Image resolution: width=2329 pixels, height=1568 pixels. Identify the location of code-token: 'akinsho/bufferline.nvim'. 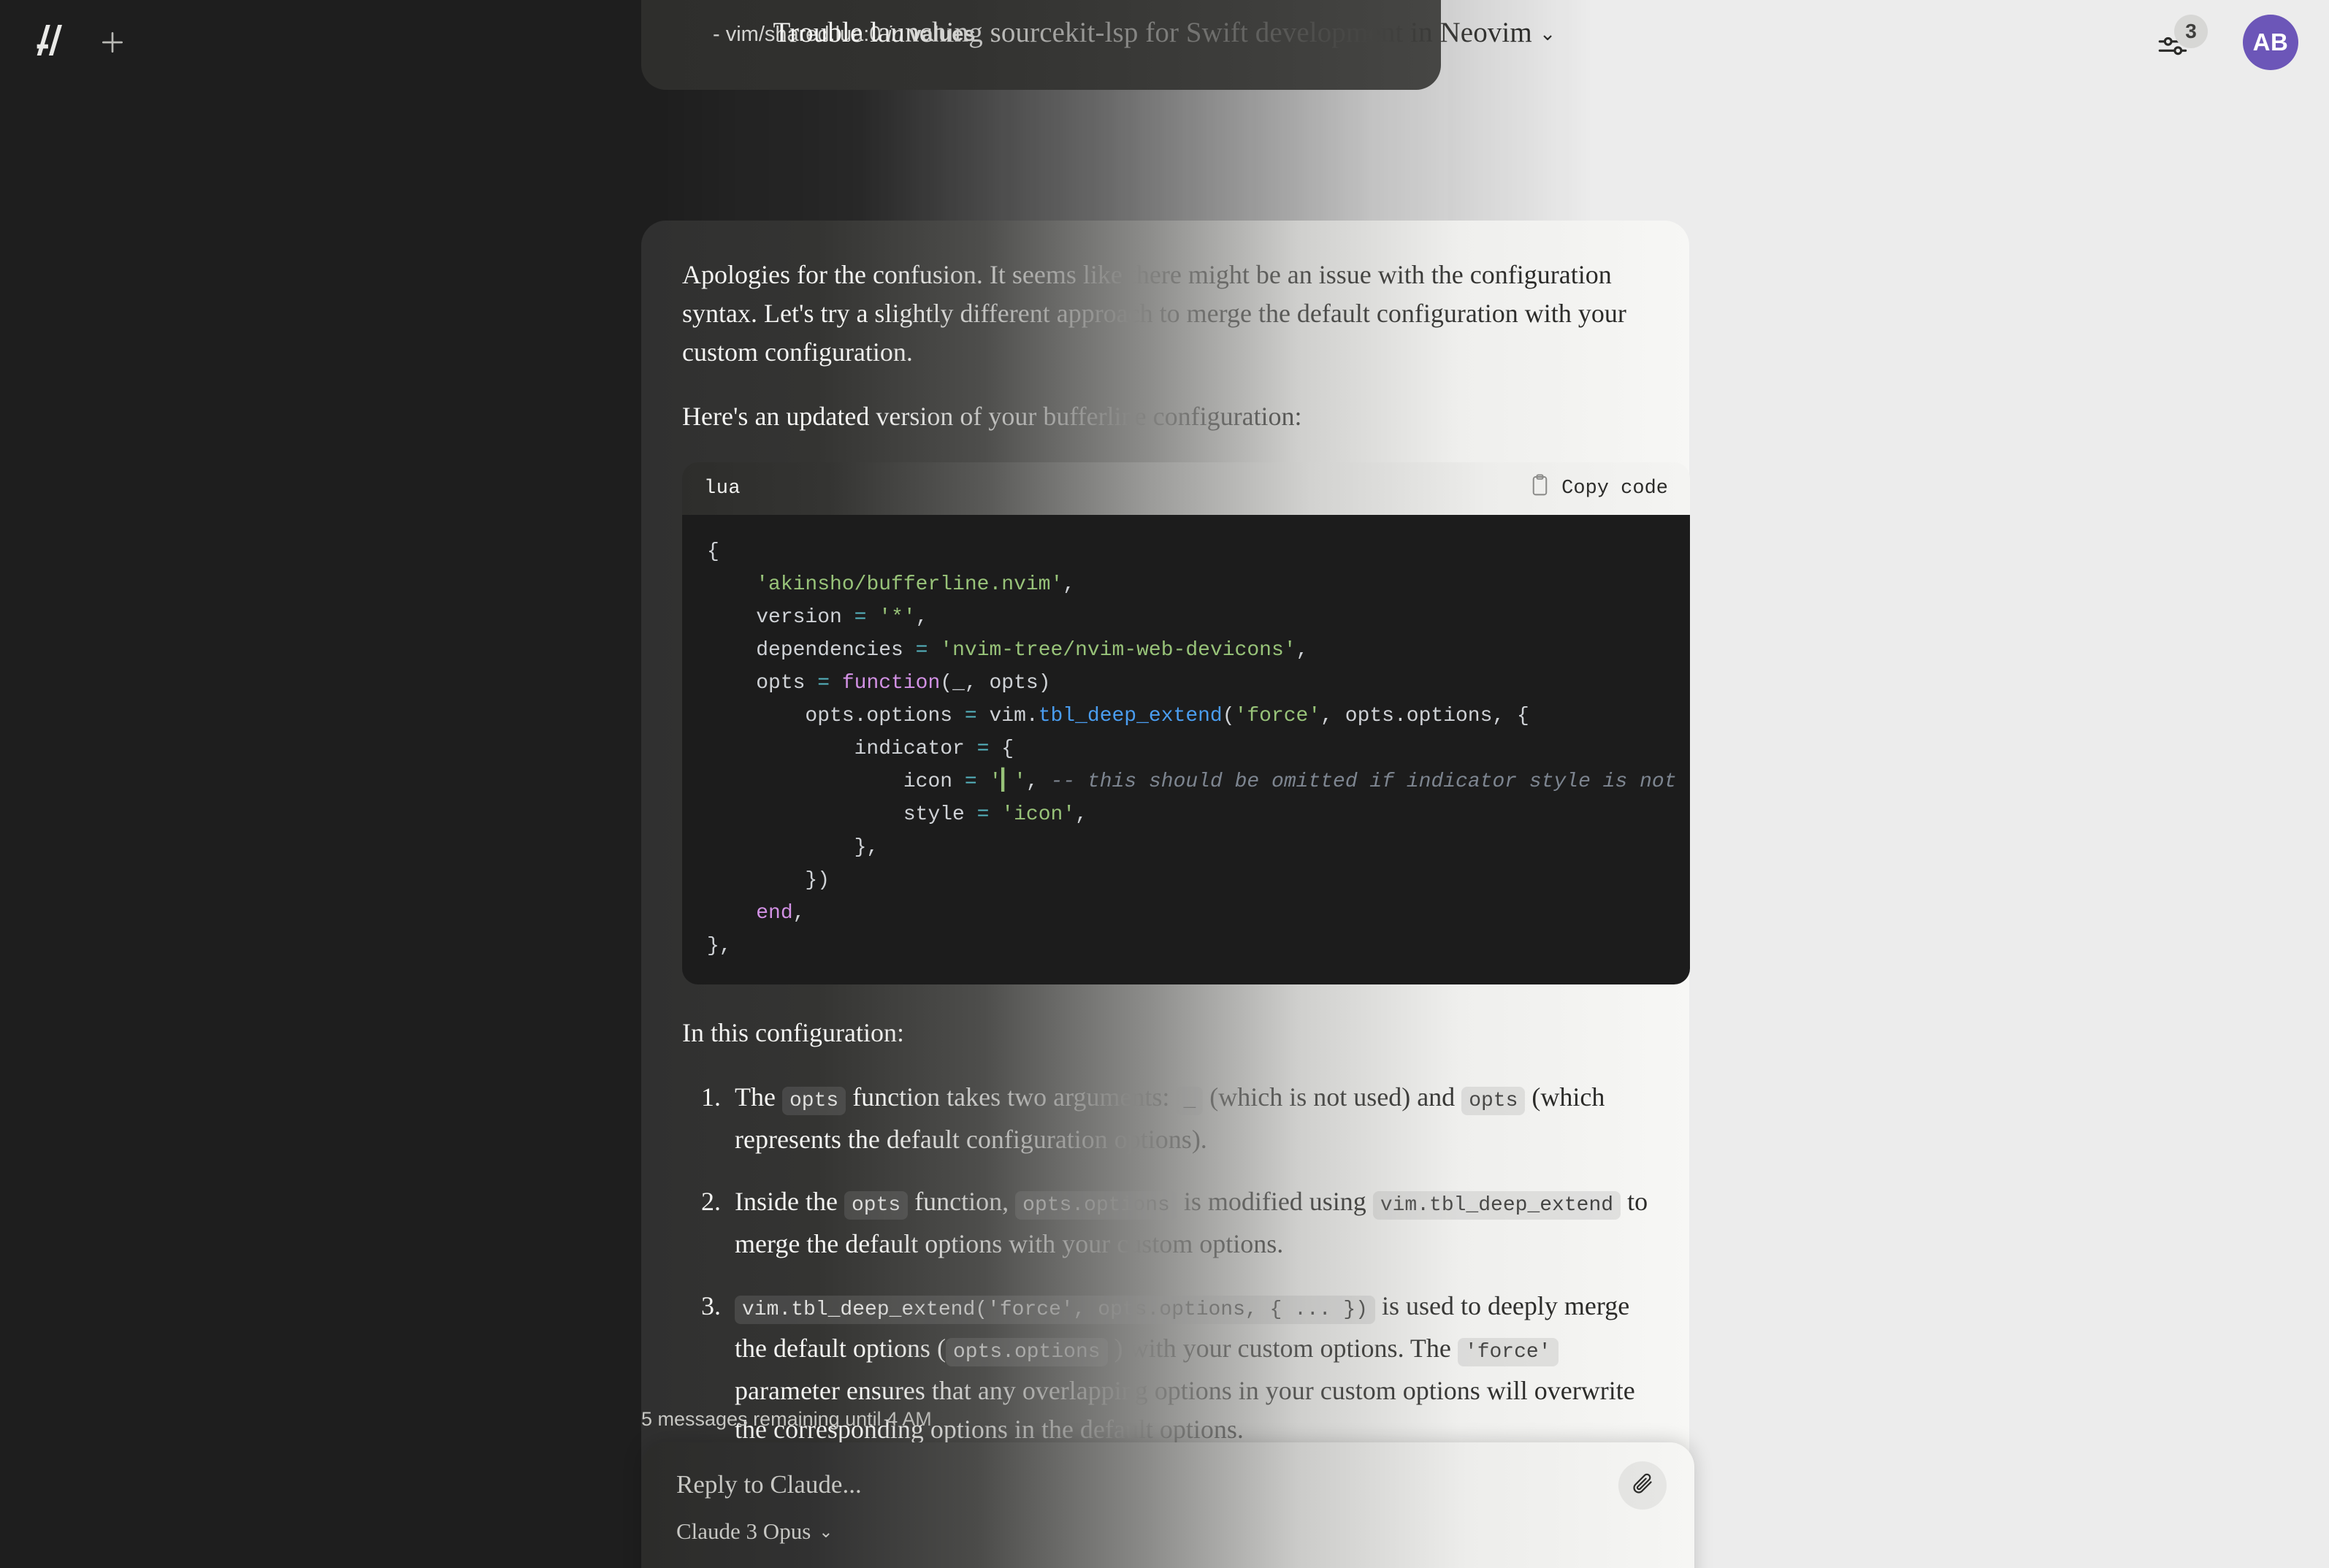
(909, 584).